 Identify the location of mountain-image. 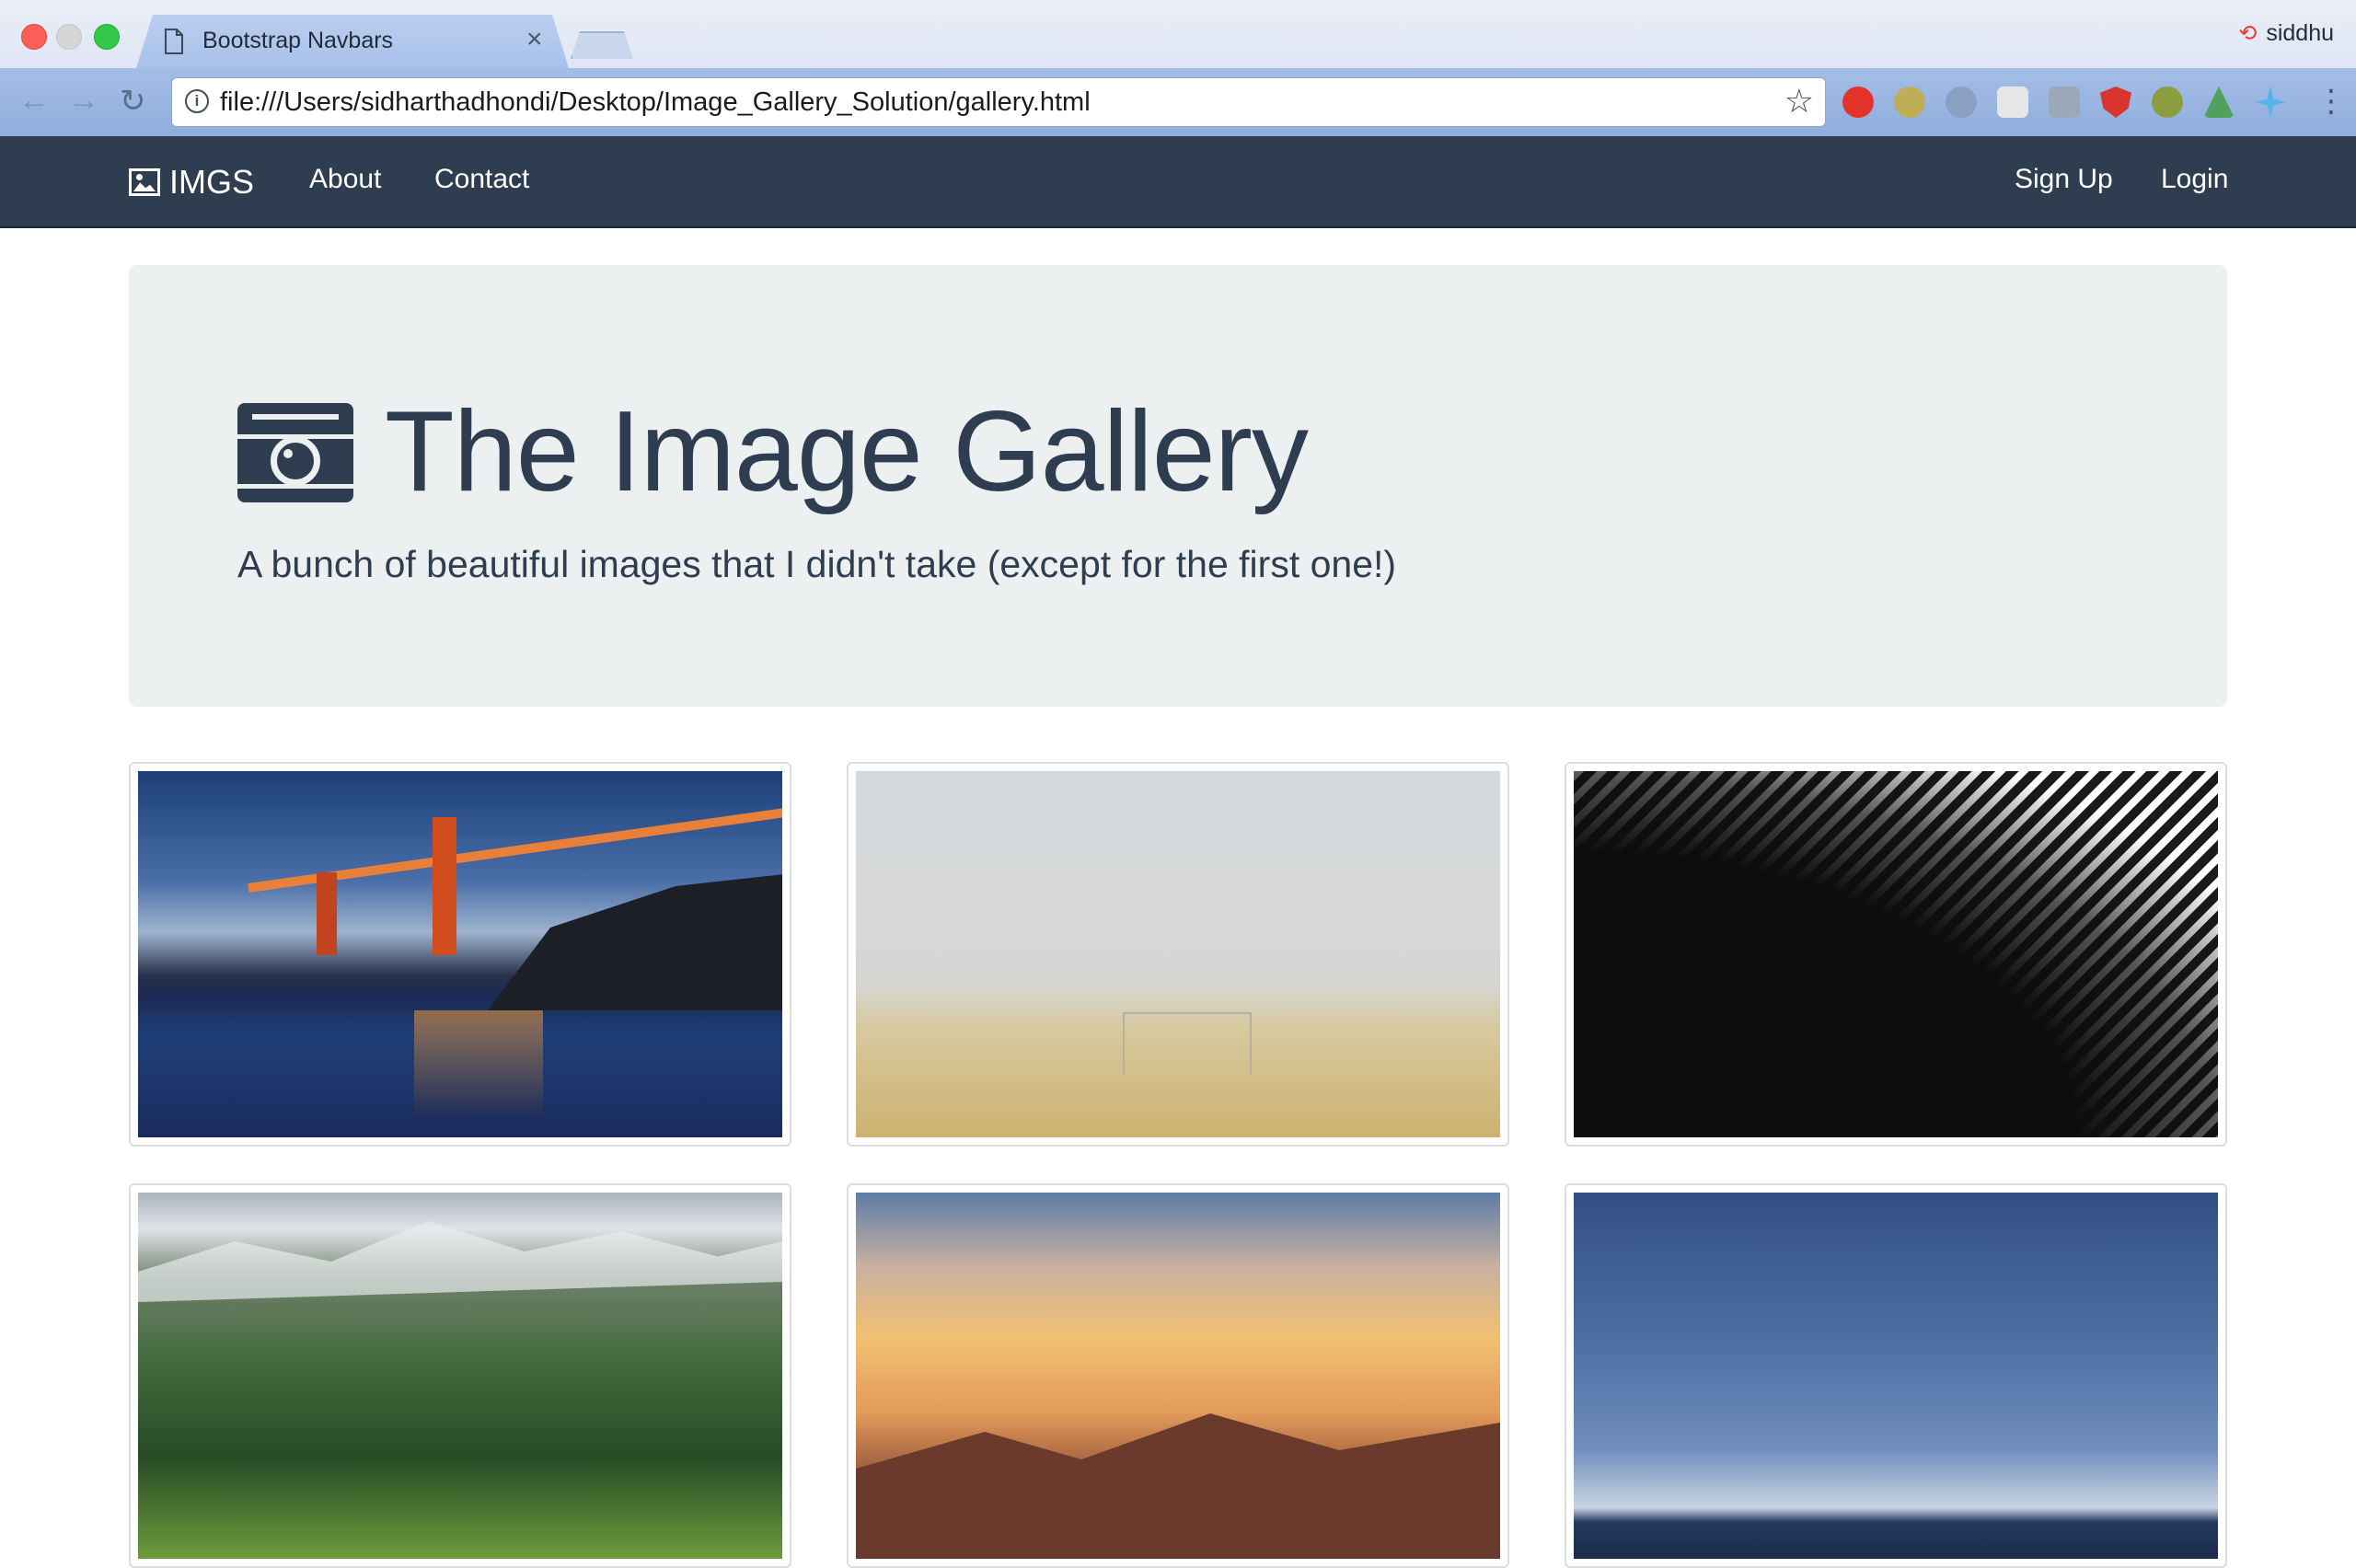
(460, 1376).